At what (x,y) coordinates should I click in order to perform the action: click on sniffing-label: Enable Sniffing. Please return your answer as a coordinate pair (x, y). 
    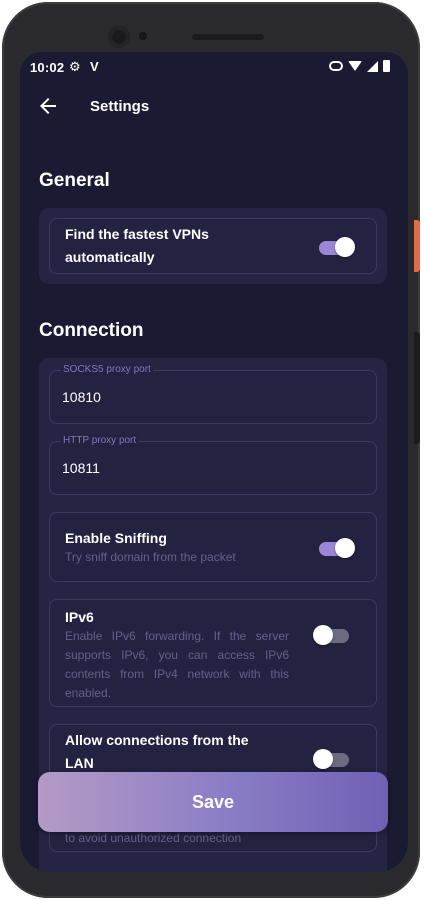
    Looking at the image, I should click on (116, 538).